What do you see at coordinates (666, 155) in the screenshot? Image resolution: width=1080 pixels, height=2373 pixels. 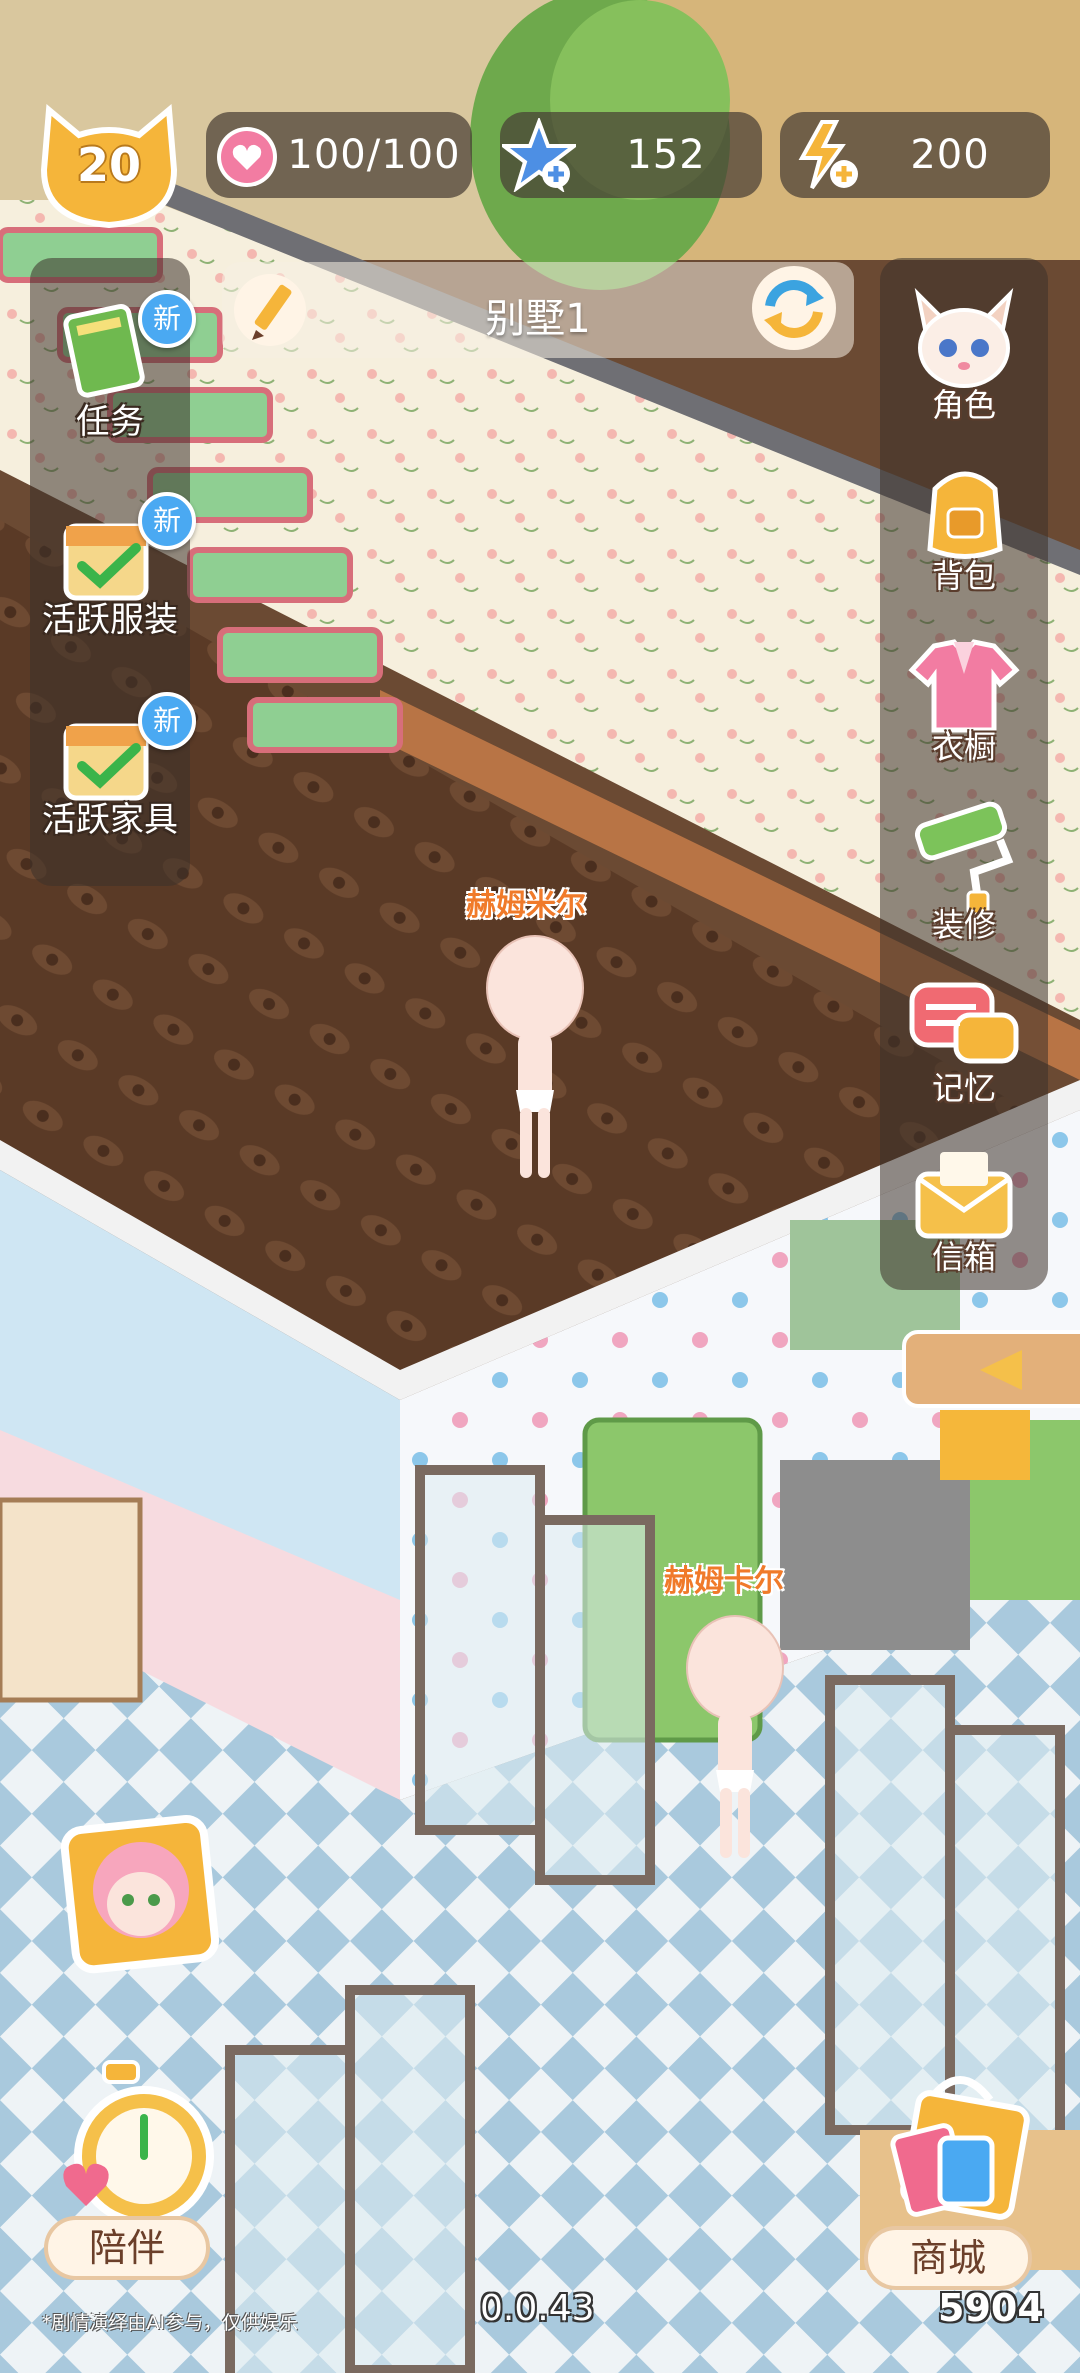 I see `stars-value: 152` at bounding box center [666, 155].